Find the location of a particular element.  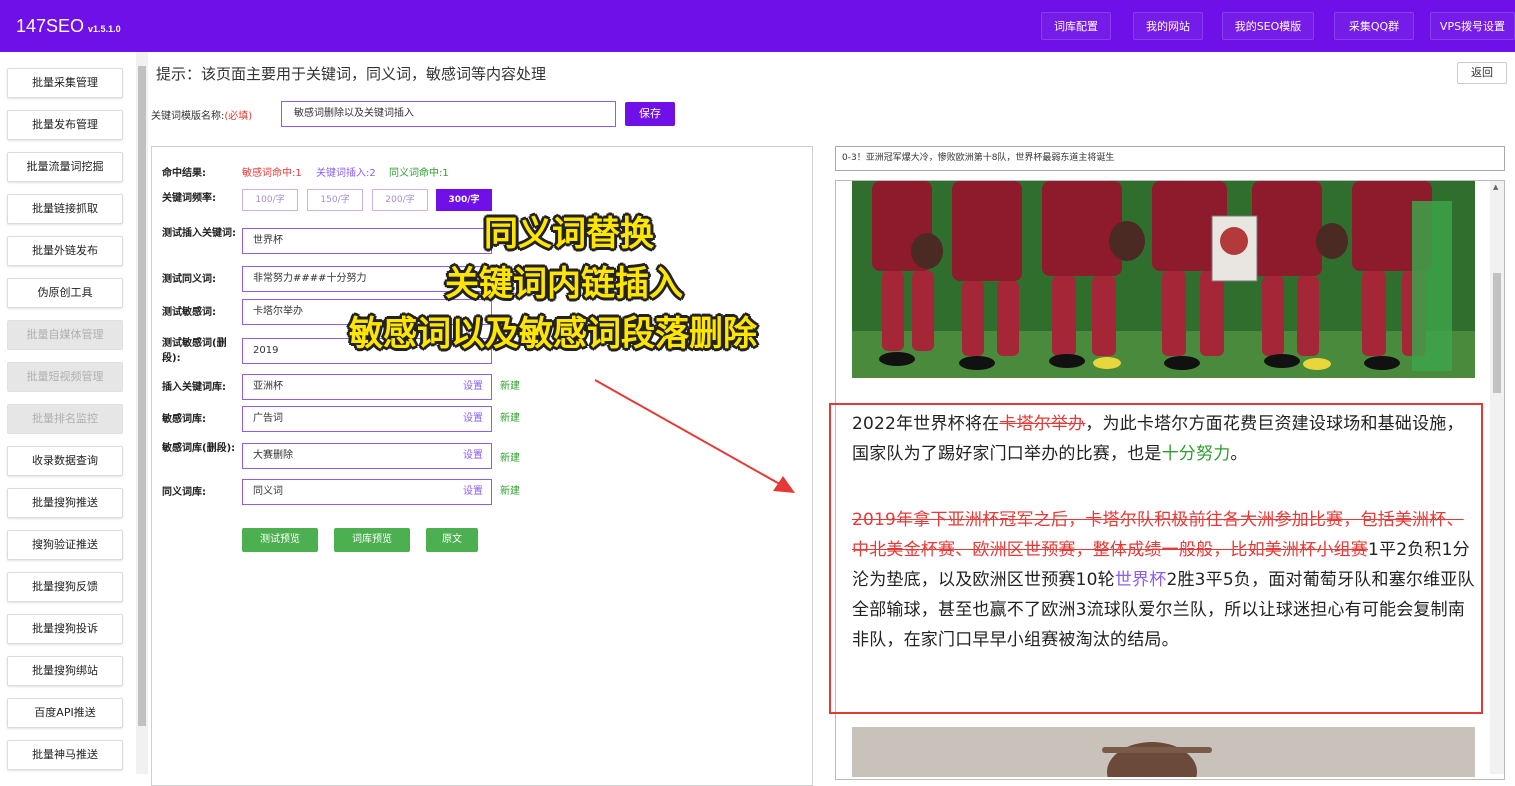

sidebar-item-4: 批量链接抓取 is located at coordinates (65, 209).